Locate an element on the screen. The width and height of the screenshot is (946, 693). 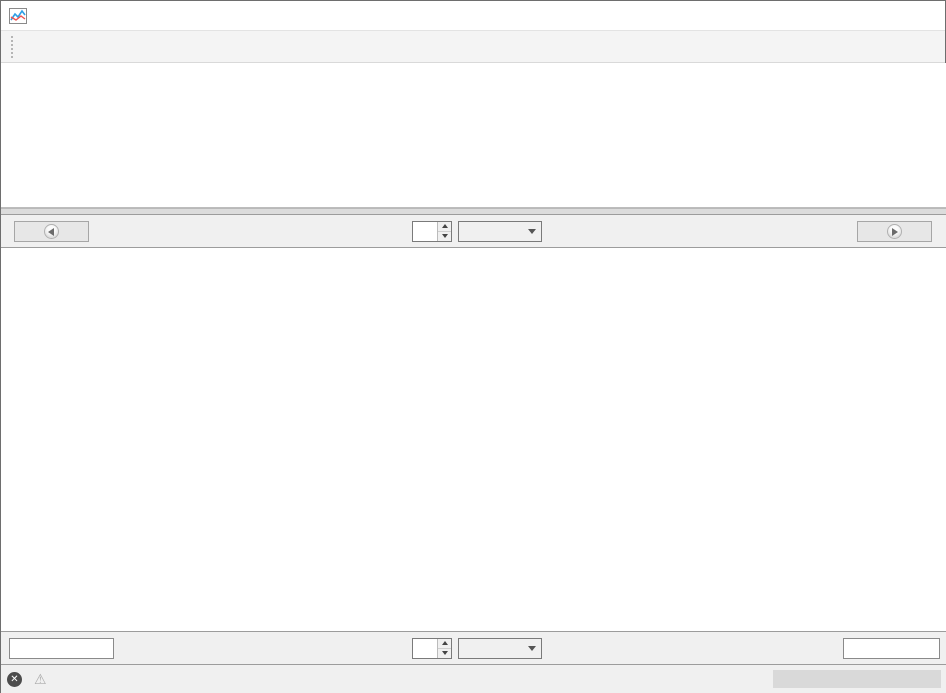
progress-placeholder is located at coordinates (857, 679).